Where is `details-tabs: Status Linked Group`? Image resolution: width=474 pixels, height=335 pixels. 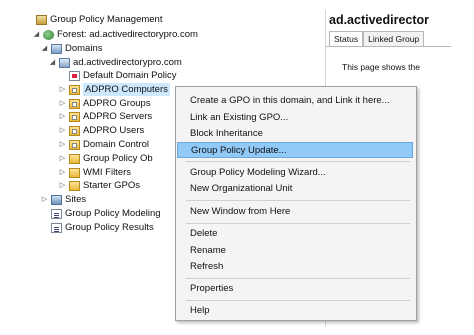
details-tabs: Status Linked Group is located at coordinates (377, 38).